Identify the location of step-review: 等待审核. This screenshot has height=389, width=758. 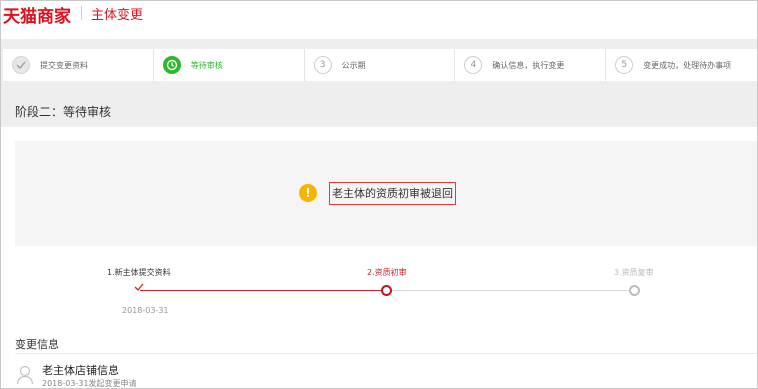
(229, 65).